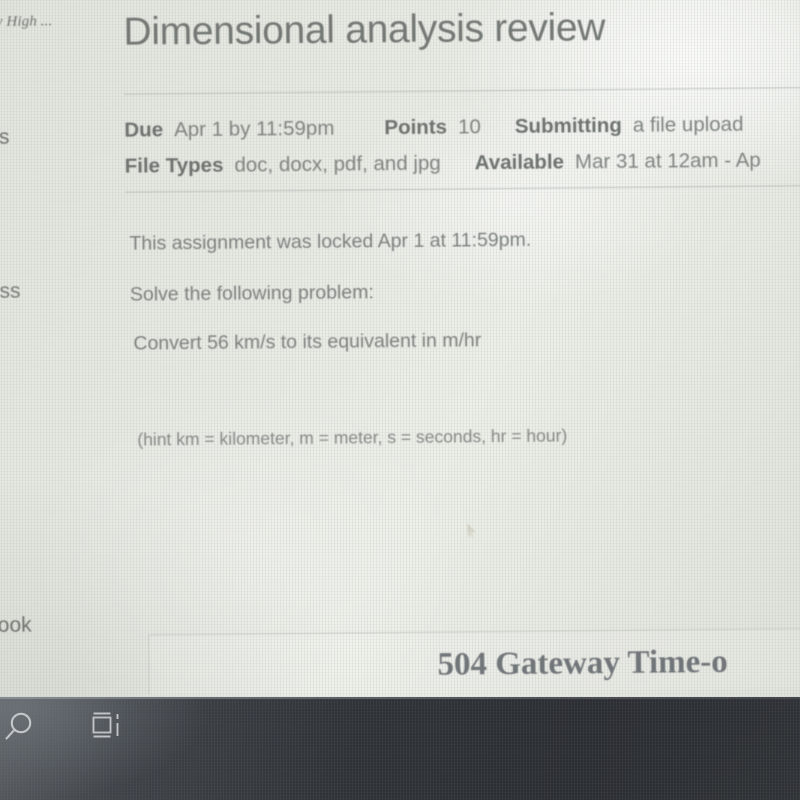  I want to click on taskbar-top-edge, so click(400, 698).